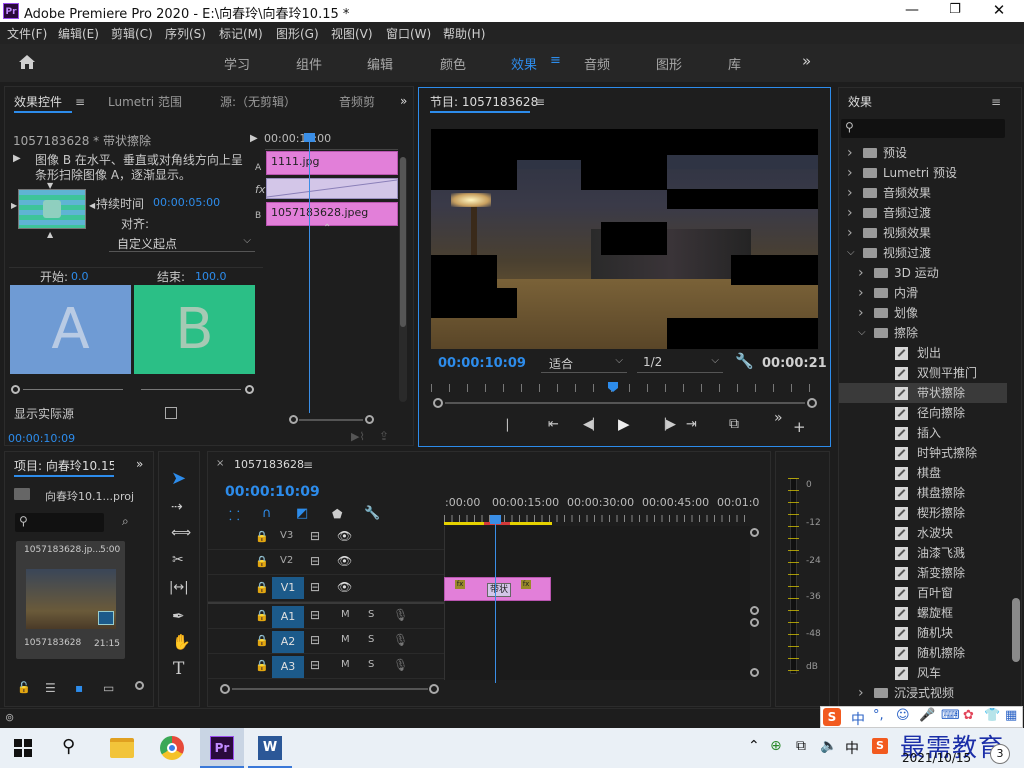 The image size is (1024, 768). I want to click on sequence-menu-icon: ≡, so click(308, 465).